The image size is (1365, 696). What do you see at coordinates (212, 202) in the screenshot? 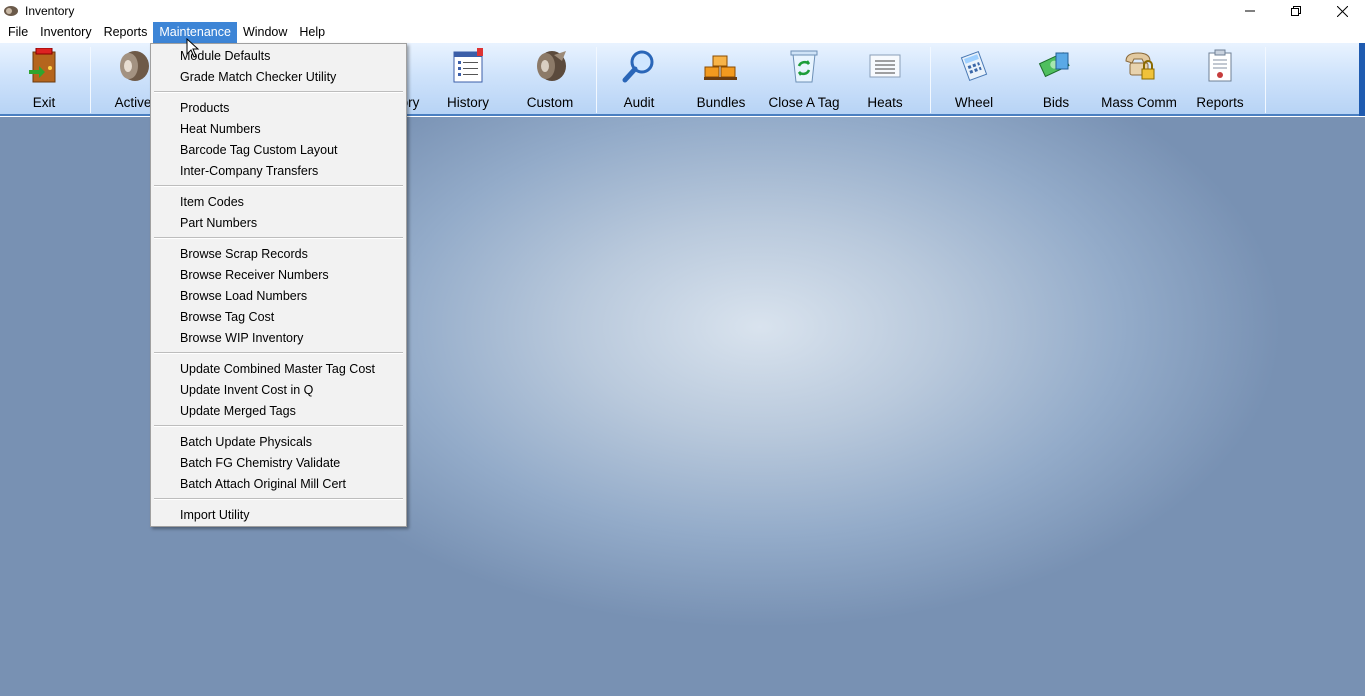
I see `menu-item-item-codes: Item Codes` at bounding box center [212, 202].